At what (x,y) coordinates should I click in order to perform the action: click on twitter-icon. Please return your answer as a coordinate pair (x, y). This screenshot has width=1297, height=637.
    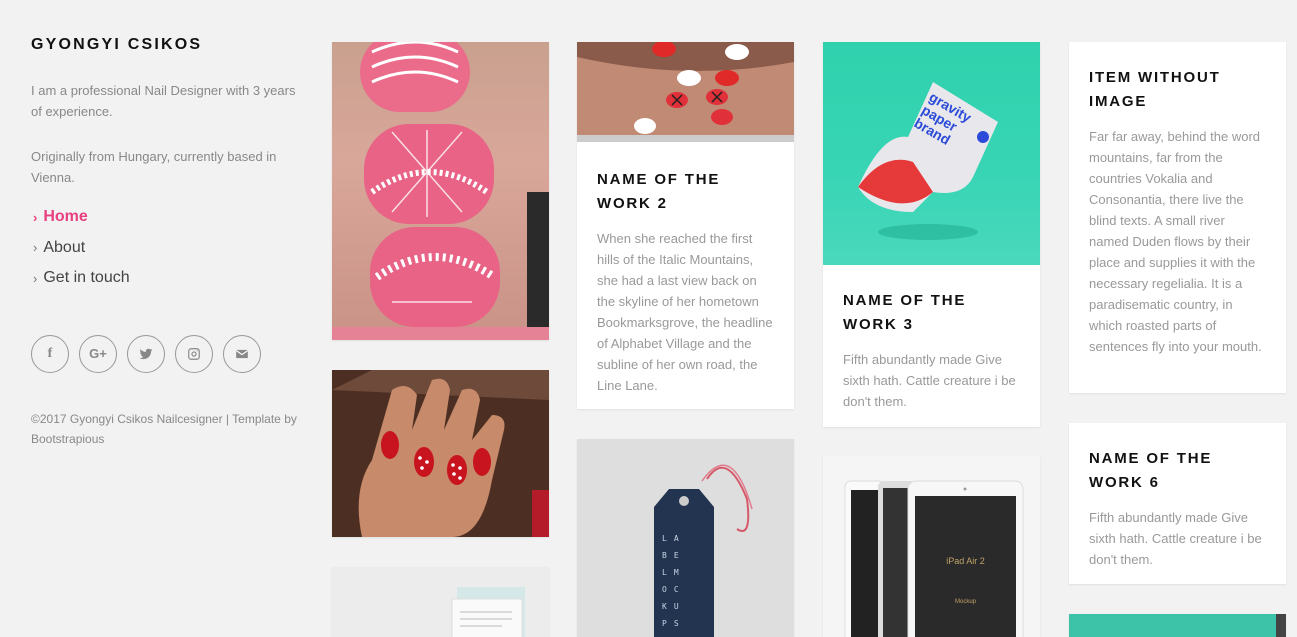
    Looking at the image, I should click on (146, 353).